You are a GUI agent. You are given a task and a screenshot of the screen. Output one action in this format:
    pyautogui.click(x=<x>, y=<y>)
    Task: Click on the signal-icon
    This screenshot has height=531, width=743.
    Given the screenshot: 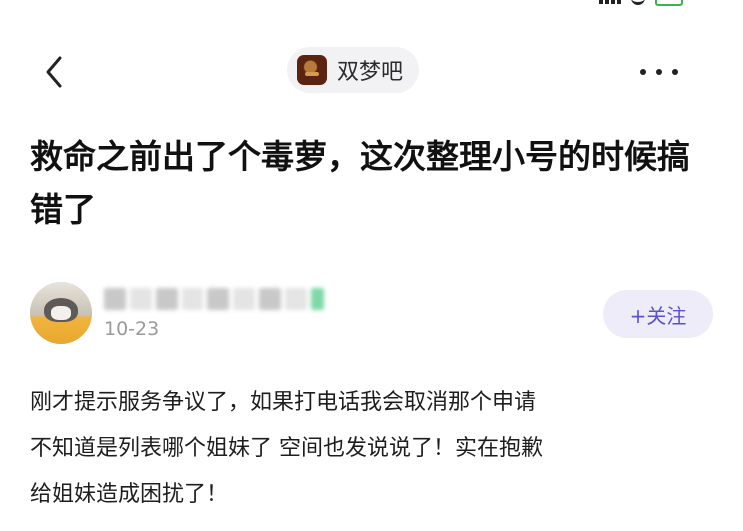 What is the action you would take?
    pyautogui.click(x=610, y=2)
    